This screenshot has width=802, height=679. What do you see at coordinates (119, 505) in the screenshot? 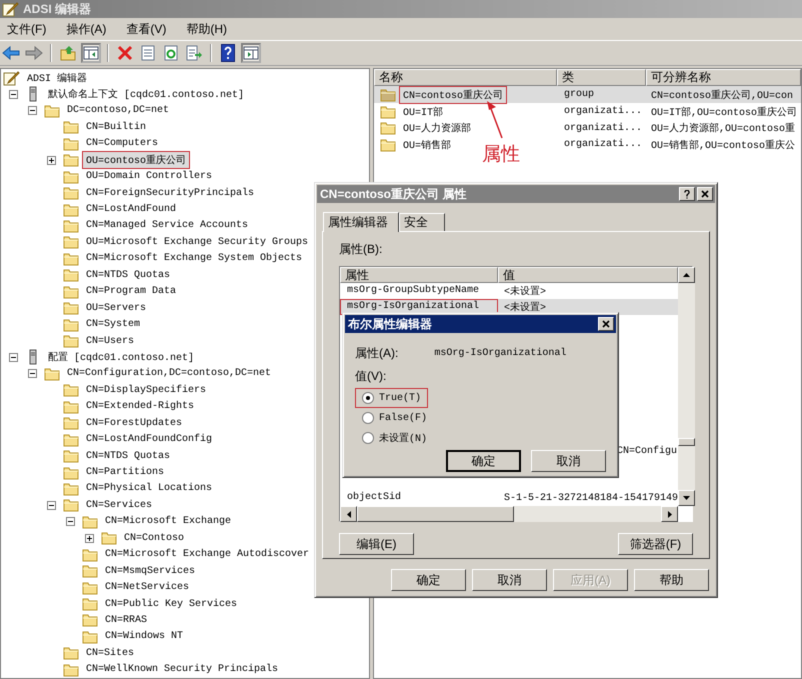
I see `tree-item: CN=Services` at bounding box center [119, 505].